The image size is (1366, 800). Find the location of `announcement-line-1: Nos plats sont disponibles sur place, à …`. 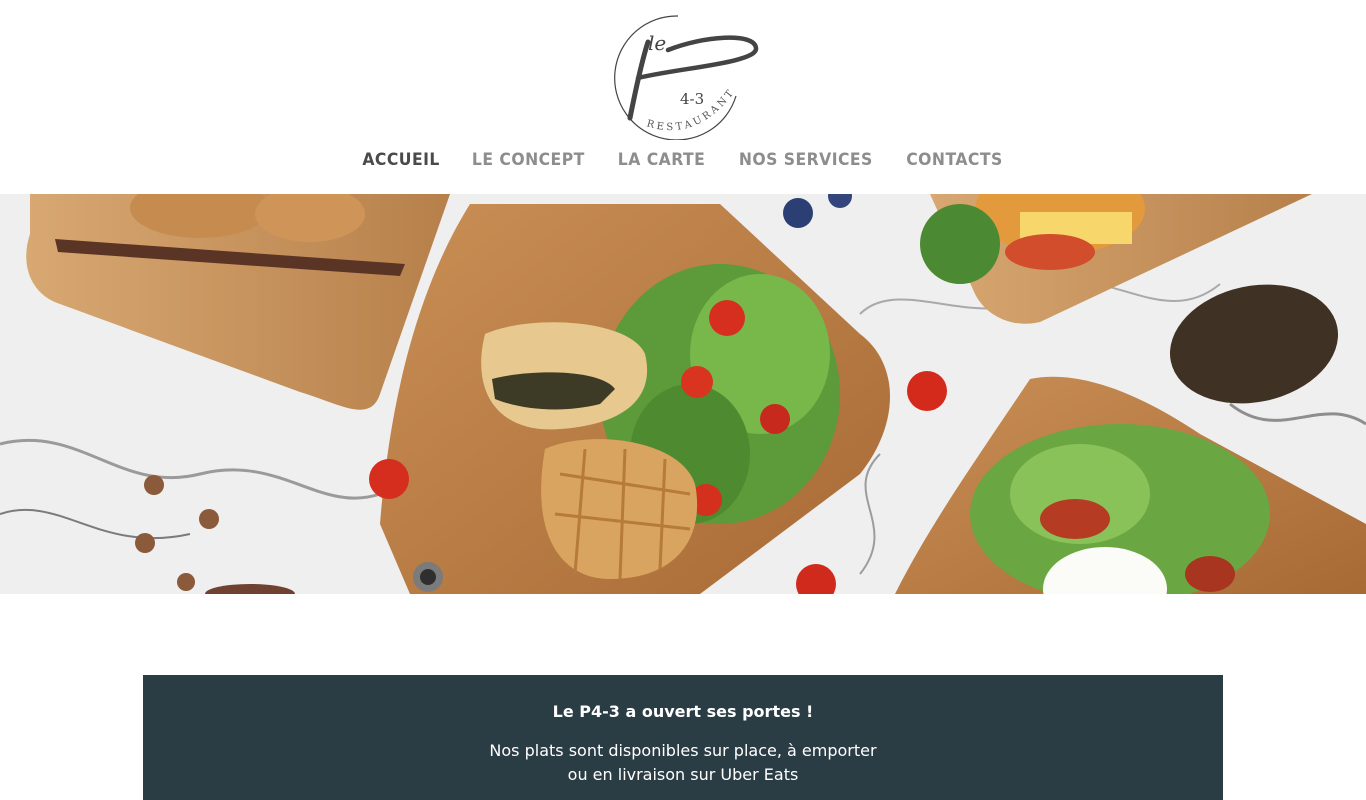

announcement-line-1: Nos plats sont disponibles sur place, à … is located at coordinates (683, 750).